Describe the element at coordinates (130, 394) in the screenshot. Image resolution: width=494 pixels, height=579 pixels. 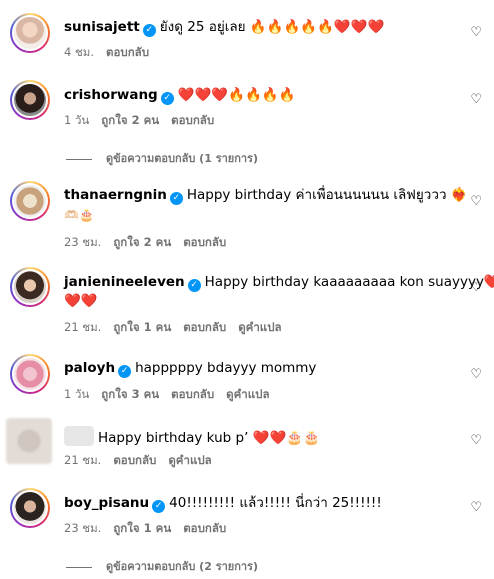
I see `likes-count: ถูกใจ 3 คน` at that location.